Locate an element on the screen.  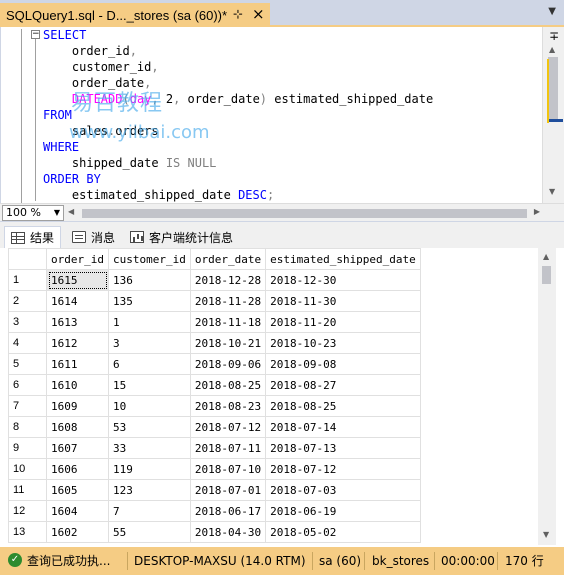
table-cell: 15 is located at coordinates (149, 385).